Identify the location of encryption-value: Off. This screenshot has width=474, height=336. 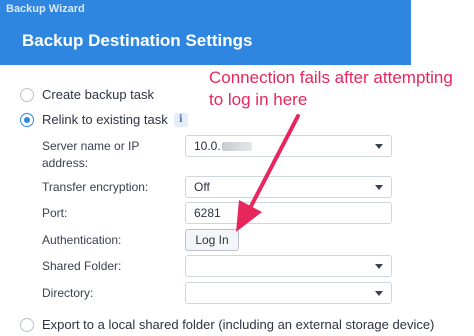
(202, 187).